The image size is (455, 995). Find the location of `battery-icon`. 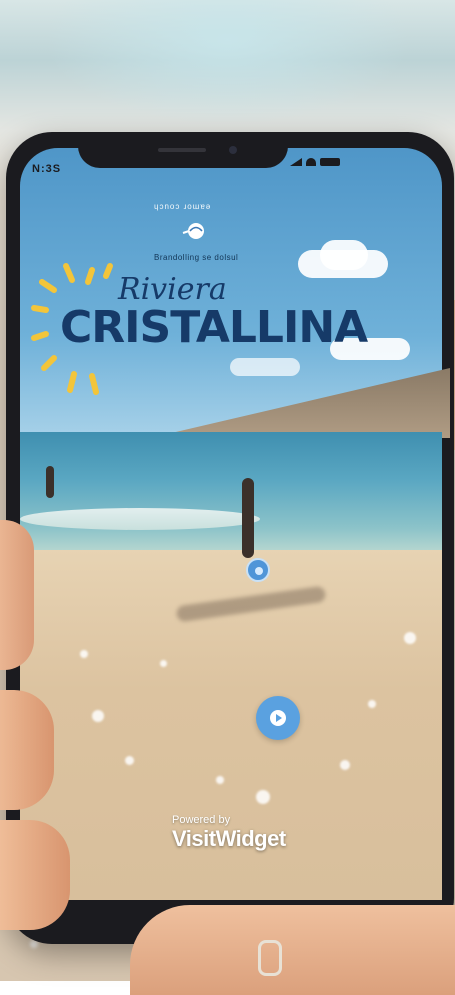

battery-icon is located at coordinates (330, 162).